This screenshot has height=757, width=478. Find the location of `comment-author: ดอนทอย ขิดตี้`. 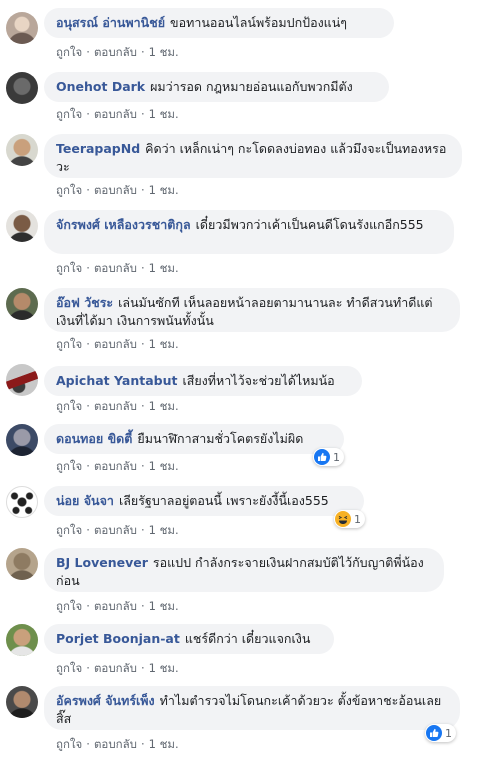

comment-author: ดอนทอย ขิดตี้ is located at coordinates (94, 438).